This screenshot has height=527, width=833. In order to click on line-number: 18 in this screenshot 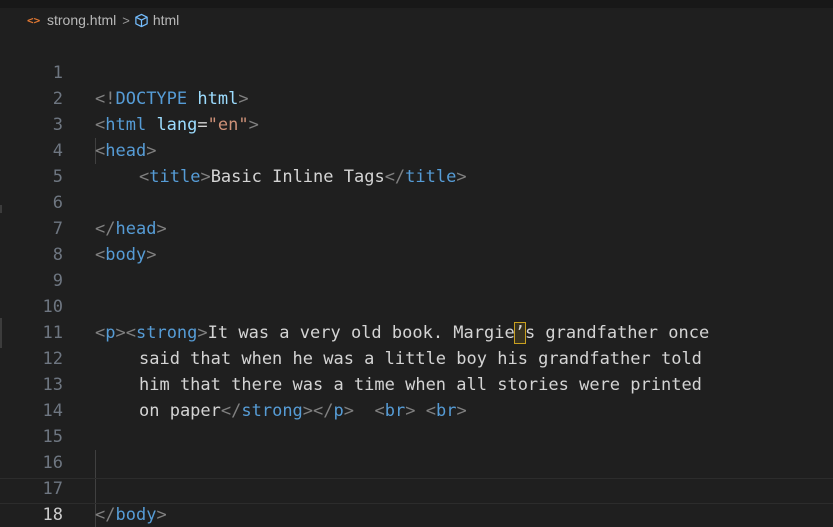, I will do `click(52, 515)`.